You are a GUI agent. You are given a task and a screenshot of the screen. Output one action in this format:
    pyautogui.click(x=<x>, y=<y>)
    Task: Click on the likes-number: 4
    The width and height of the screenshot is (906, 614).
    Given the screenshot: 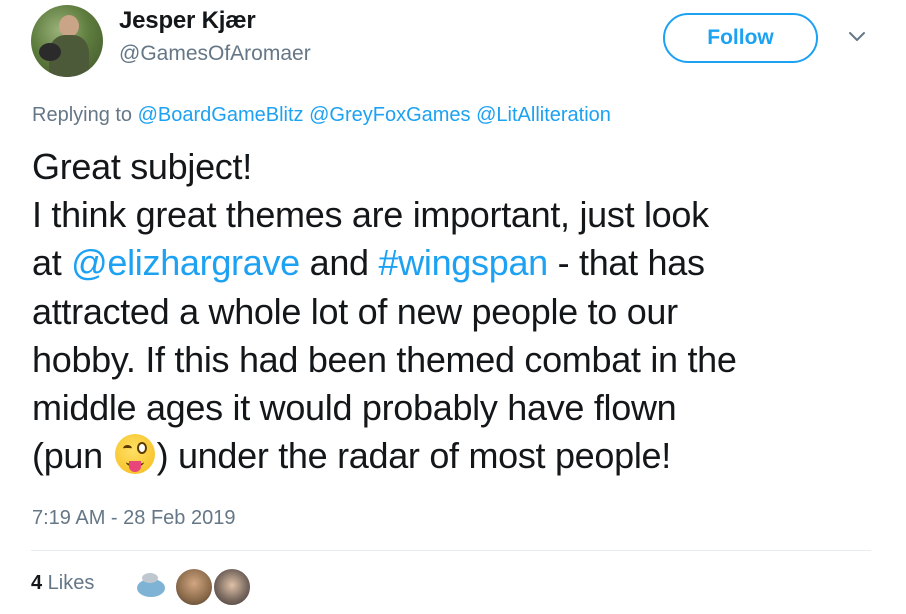 What is the action you would take?
    pyautogui.click(x=37, y=583)
    